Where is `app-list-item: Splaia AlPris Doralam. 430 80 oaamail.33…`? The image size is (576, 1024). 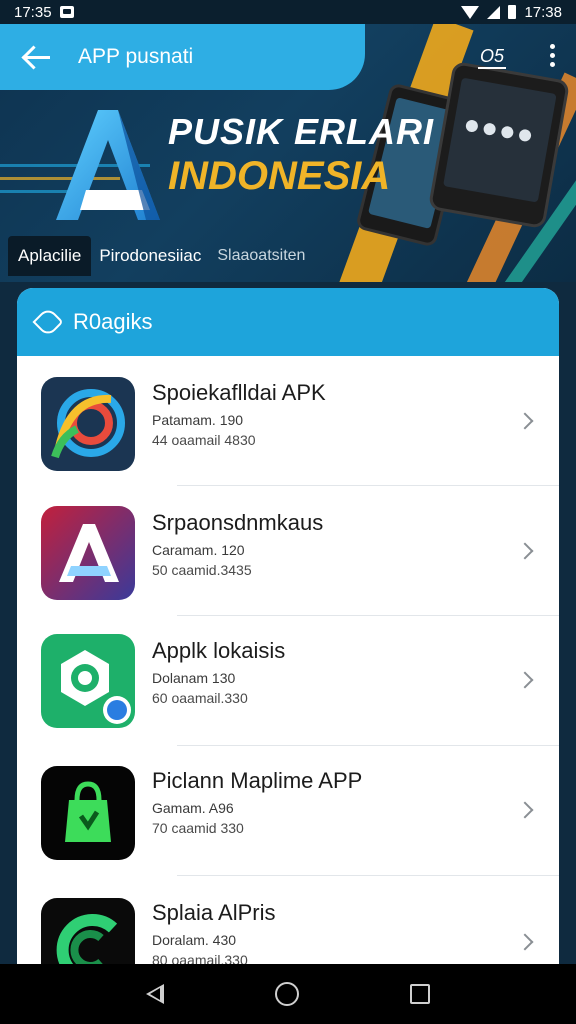
app-list-item: Splaia AlPris Doralam. 430 80 oaamail.33… is located at coordinates (288, 927).